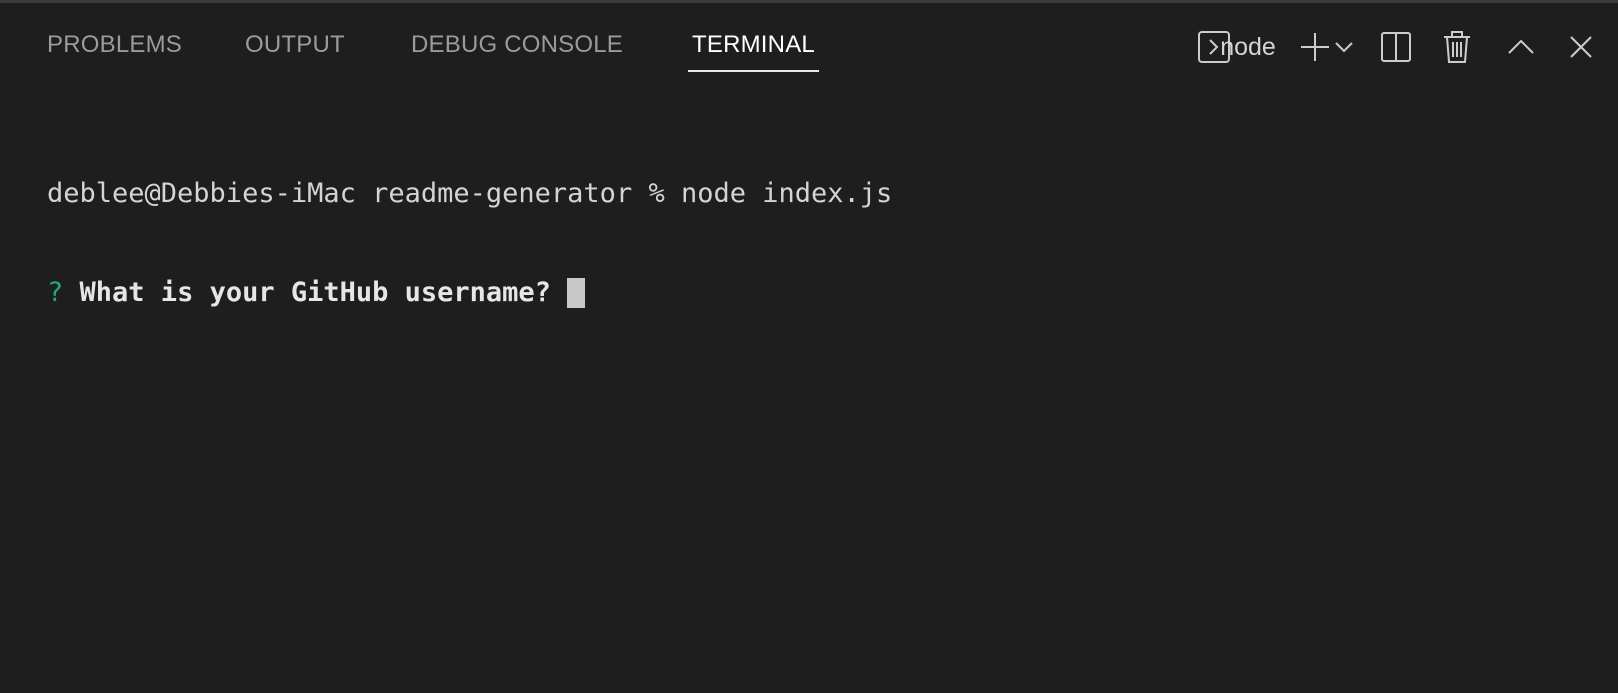 This screenshot has height=693, width=1618. I want to click on terminal-line: ? What is your GitHub username?, so click(469, 292).